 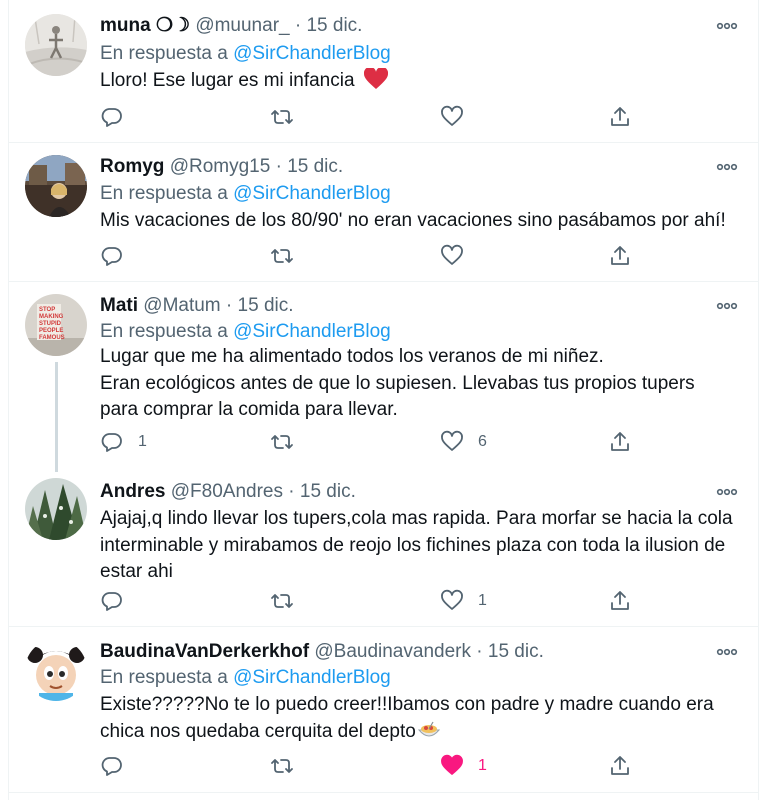 I want to click on tweet-header: Romyg @Romyg15 · 15 dic., so click(x=221, y=167).